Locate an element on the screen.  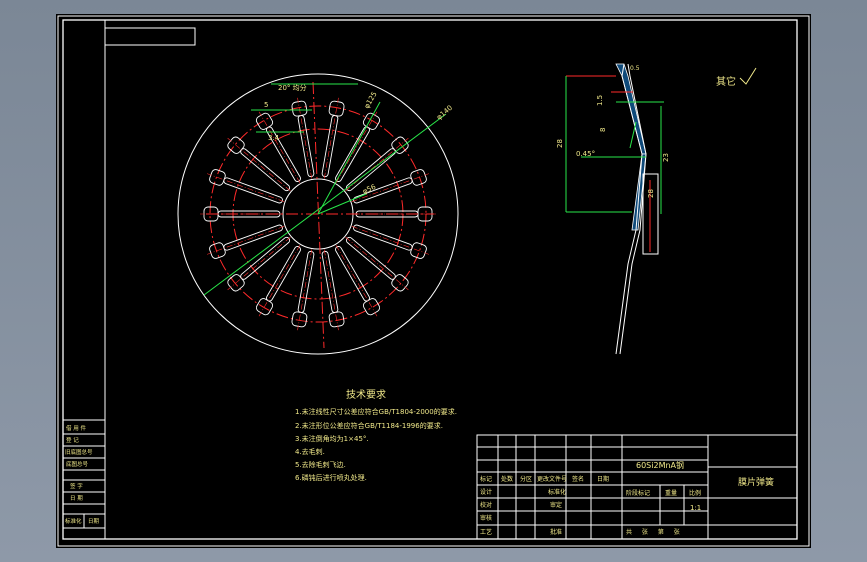
side-section-view: 0.5 1.5 8 0.45° 28 23 28 其它 is located at coordinates (656, 209).